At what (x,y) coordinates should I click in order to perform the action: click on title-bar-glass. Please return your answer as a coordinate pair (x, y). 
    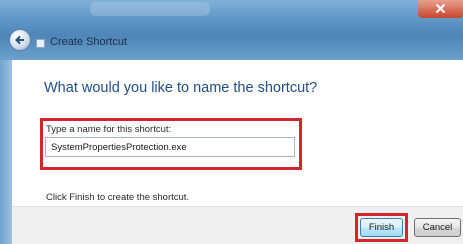
    Looking at the image, I should click on (150, 9).